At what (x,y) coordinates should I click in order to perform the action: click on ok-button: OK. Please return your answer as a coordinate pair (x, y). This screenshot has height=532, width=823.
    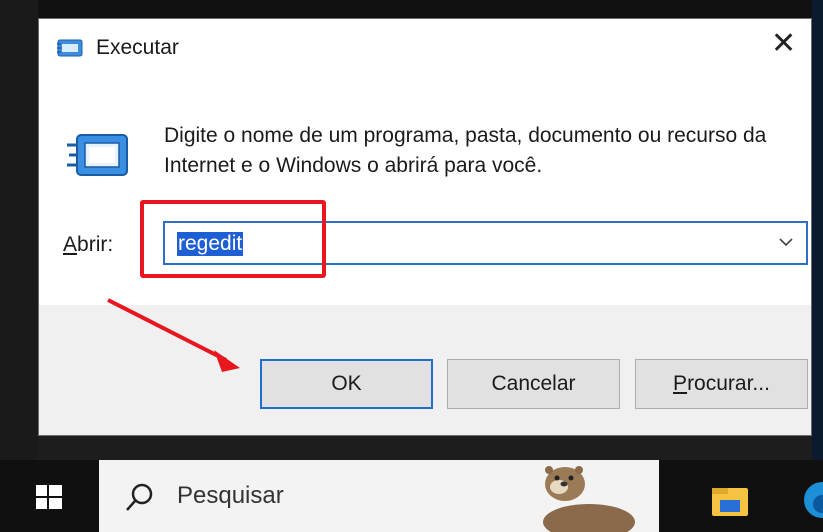
    Looking at the image, I should click on (346, 384).